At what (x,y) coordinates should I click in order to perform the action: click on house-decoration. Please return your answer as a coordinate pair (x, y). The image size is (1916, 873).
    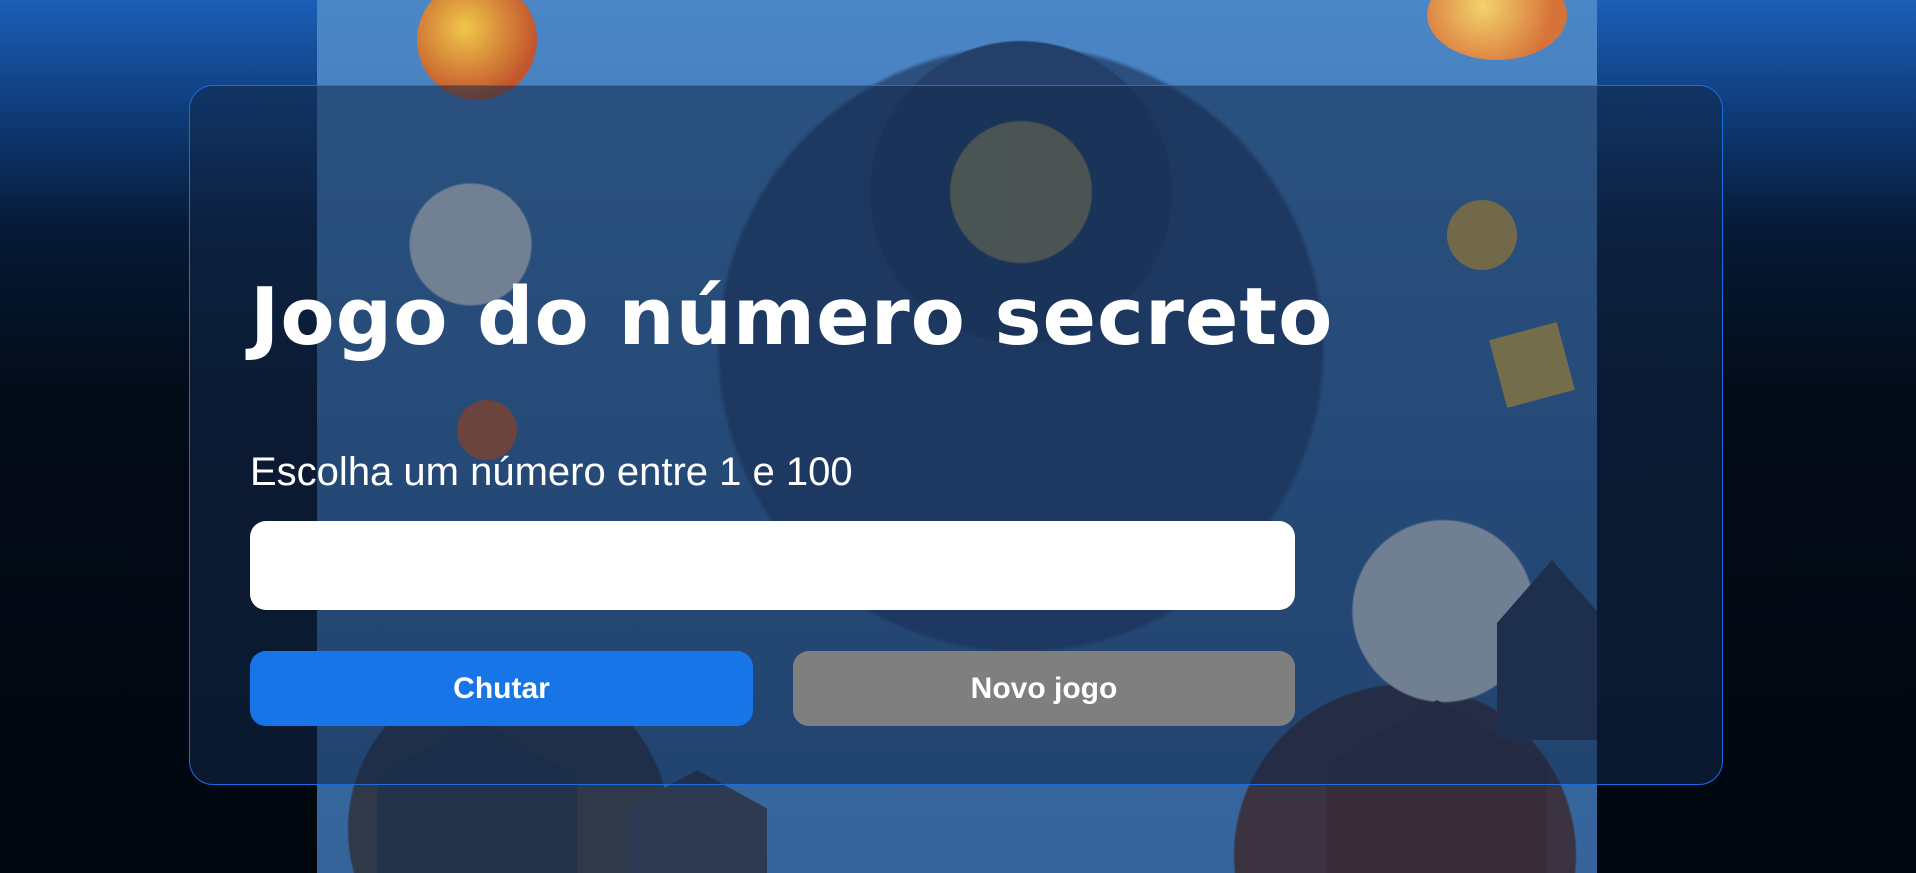
    Looking at the image, I should click on (697, 821).